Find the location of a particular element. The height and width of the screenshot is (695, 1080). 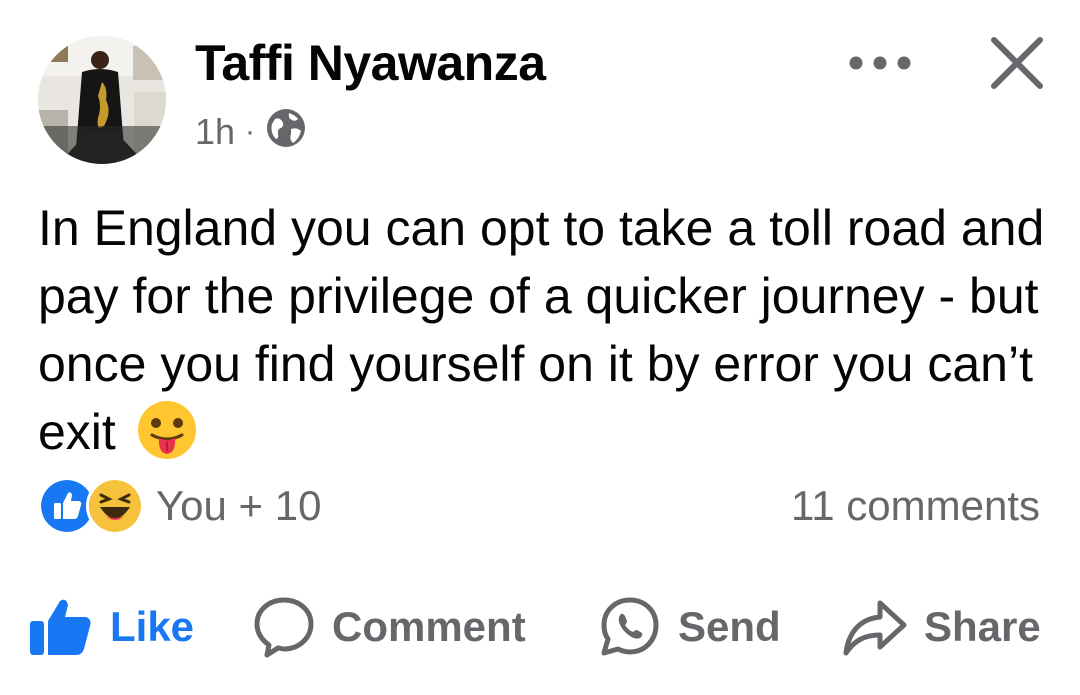

send-button: Send is located at coordinates (689, 627).